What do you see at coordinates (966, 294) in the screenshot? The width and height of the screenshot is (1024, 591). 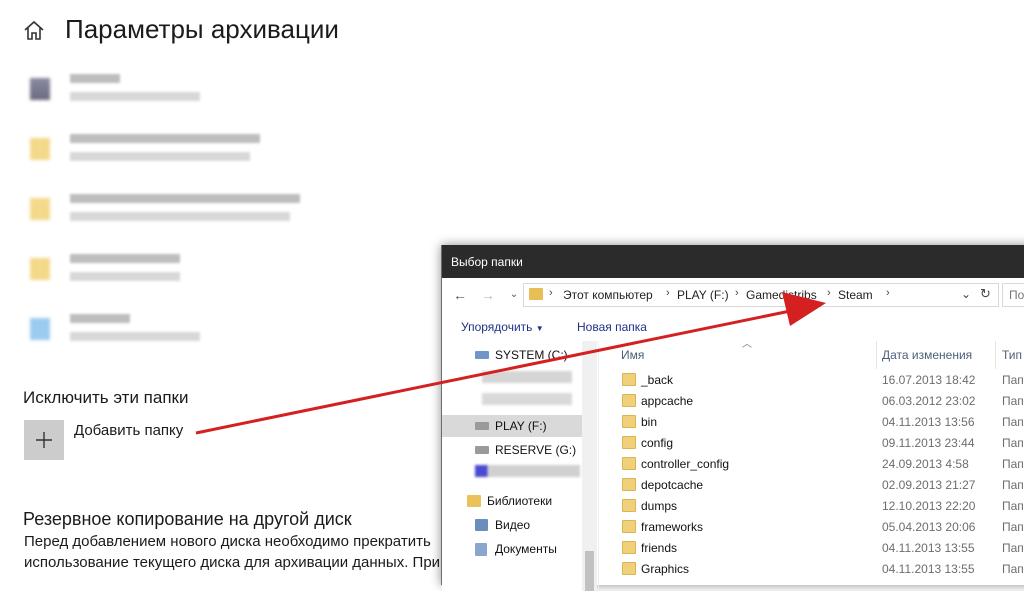 I see `chevron-down-icon: ⌄` at bounding box center [966, 294].